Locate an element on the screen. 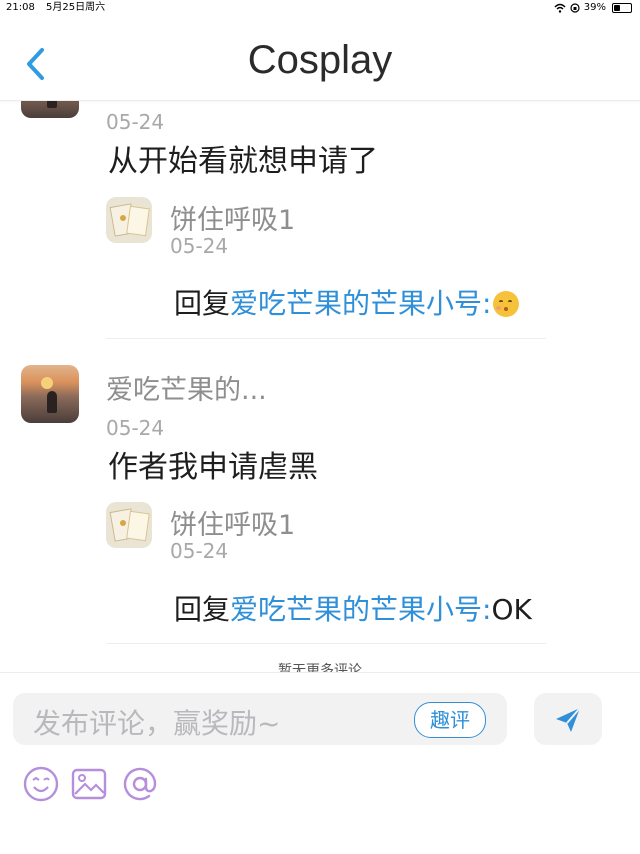 Image resolution: width=640 pixels, height=854 pixels. comment-content: 从开始看就想申请了 is located at coordinates (243, 161).